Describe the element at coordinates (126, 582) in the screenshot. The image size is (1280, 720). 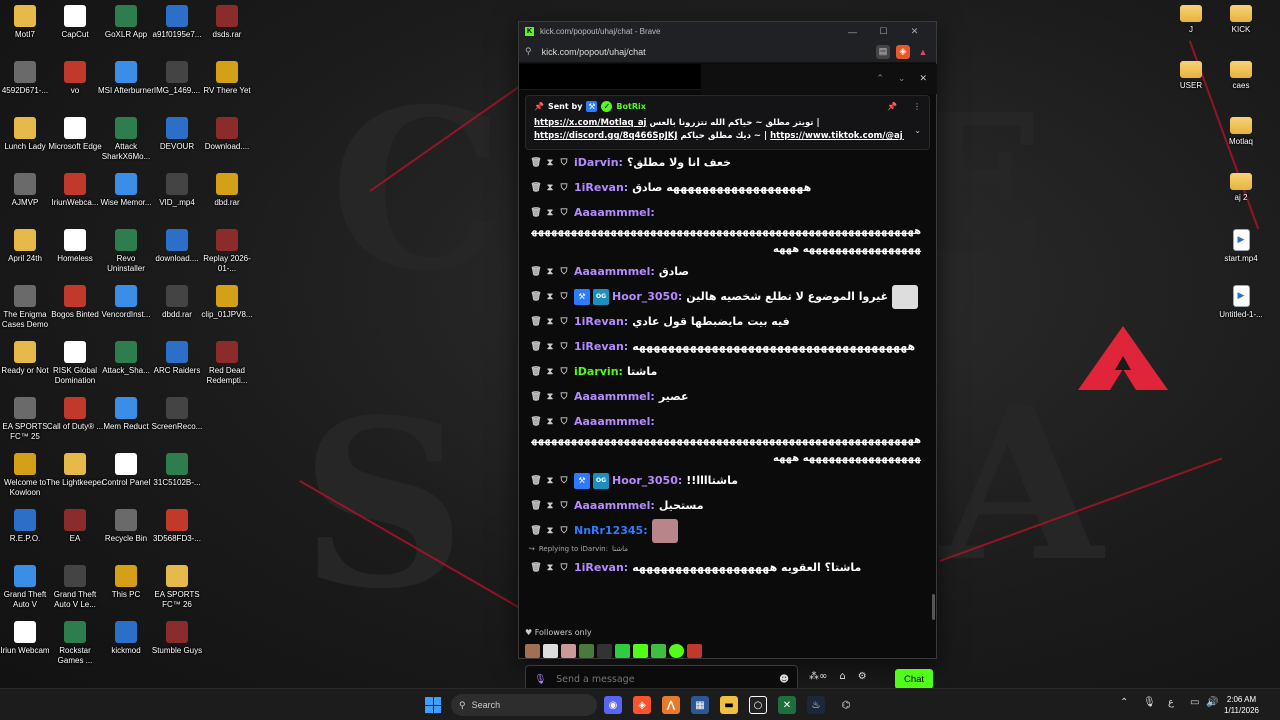
I see `desktop-icon: This PC` at that location.